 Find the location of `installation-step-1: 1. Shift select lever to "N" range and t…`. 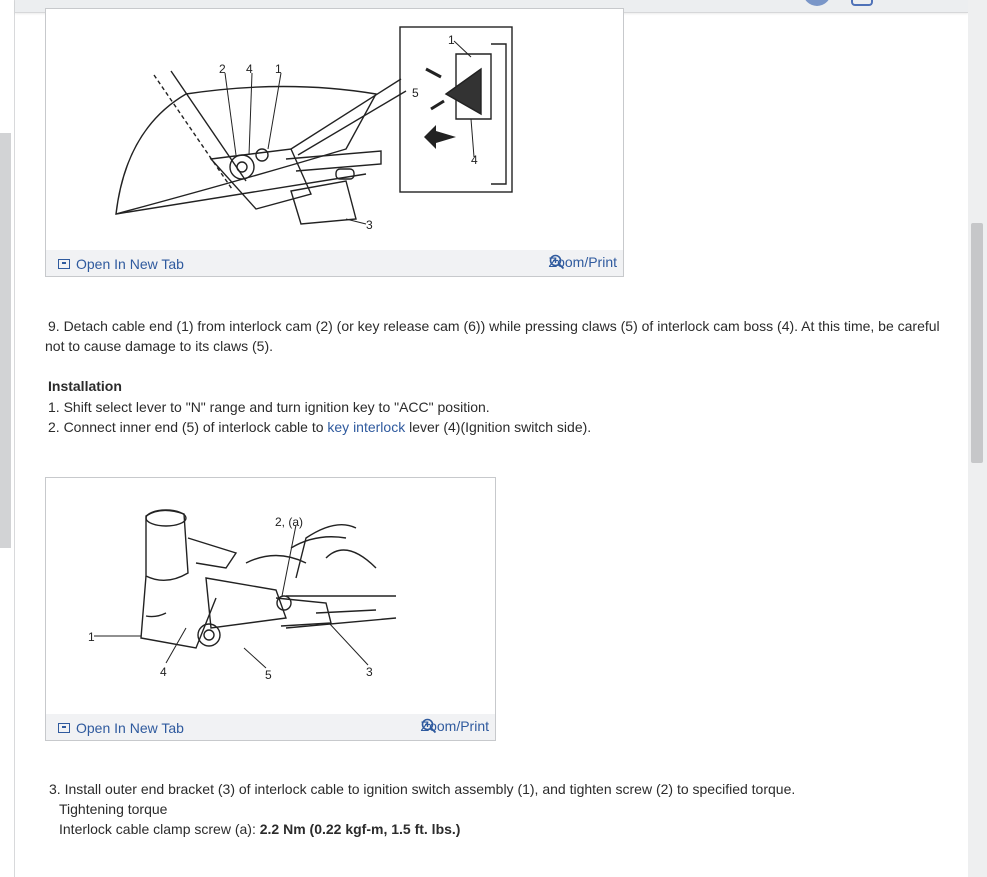

installation-step-1: 1. Shift select lever to "N" range and t… is located at coordinates (269, 407).